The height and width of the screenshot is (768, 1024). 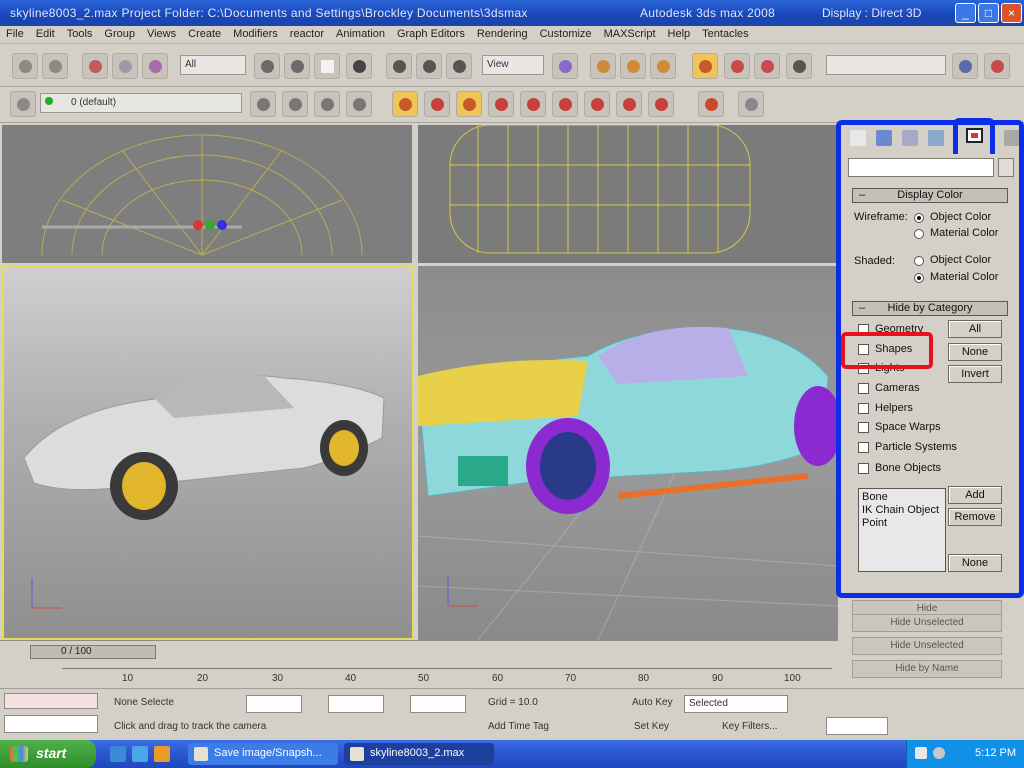 What do you see at coordinates (48, 754) in the screenshot?
I see `start-button: start` at bounding box center [48, 754].